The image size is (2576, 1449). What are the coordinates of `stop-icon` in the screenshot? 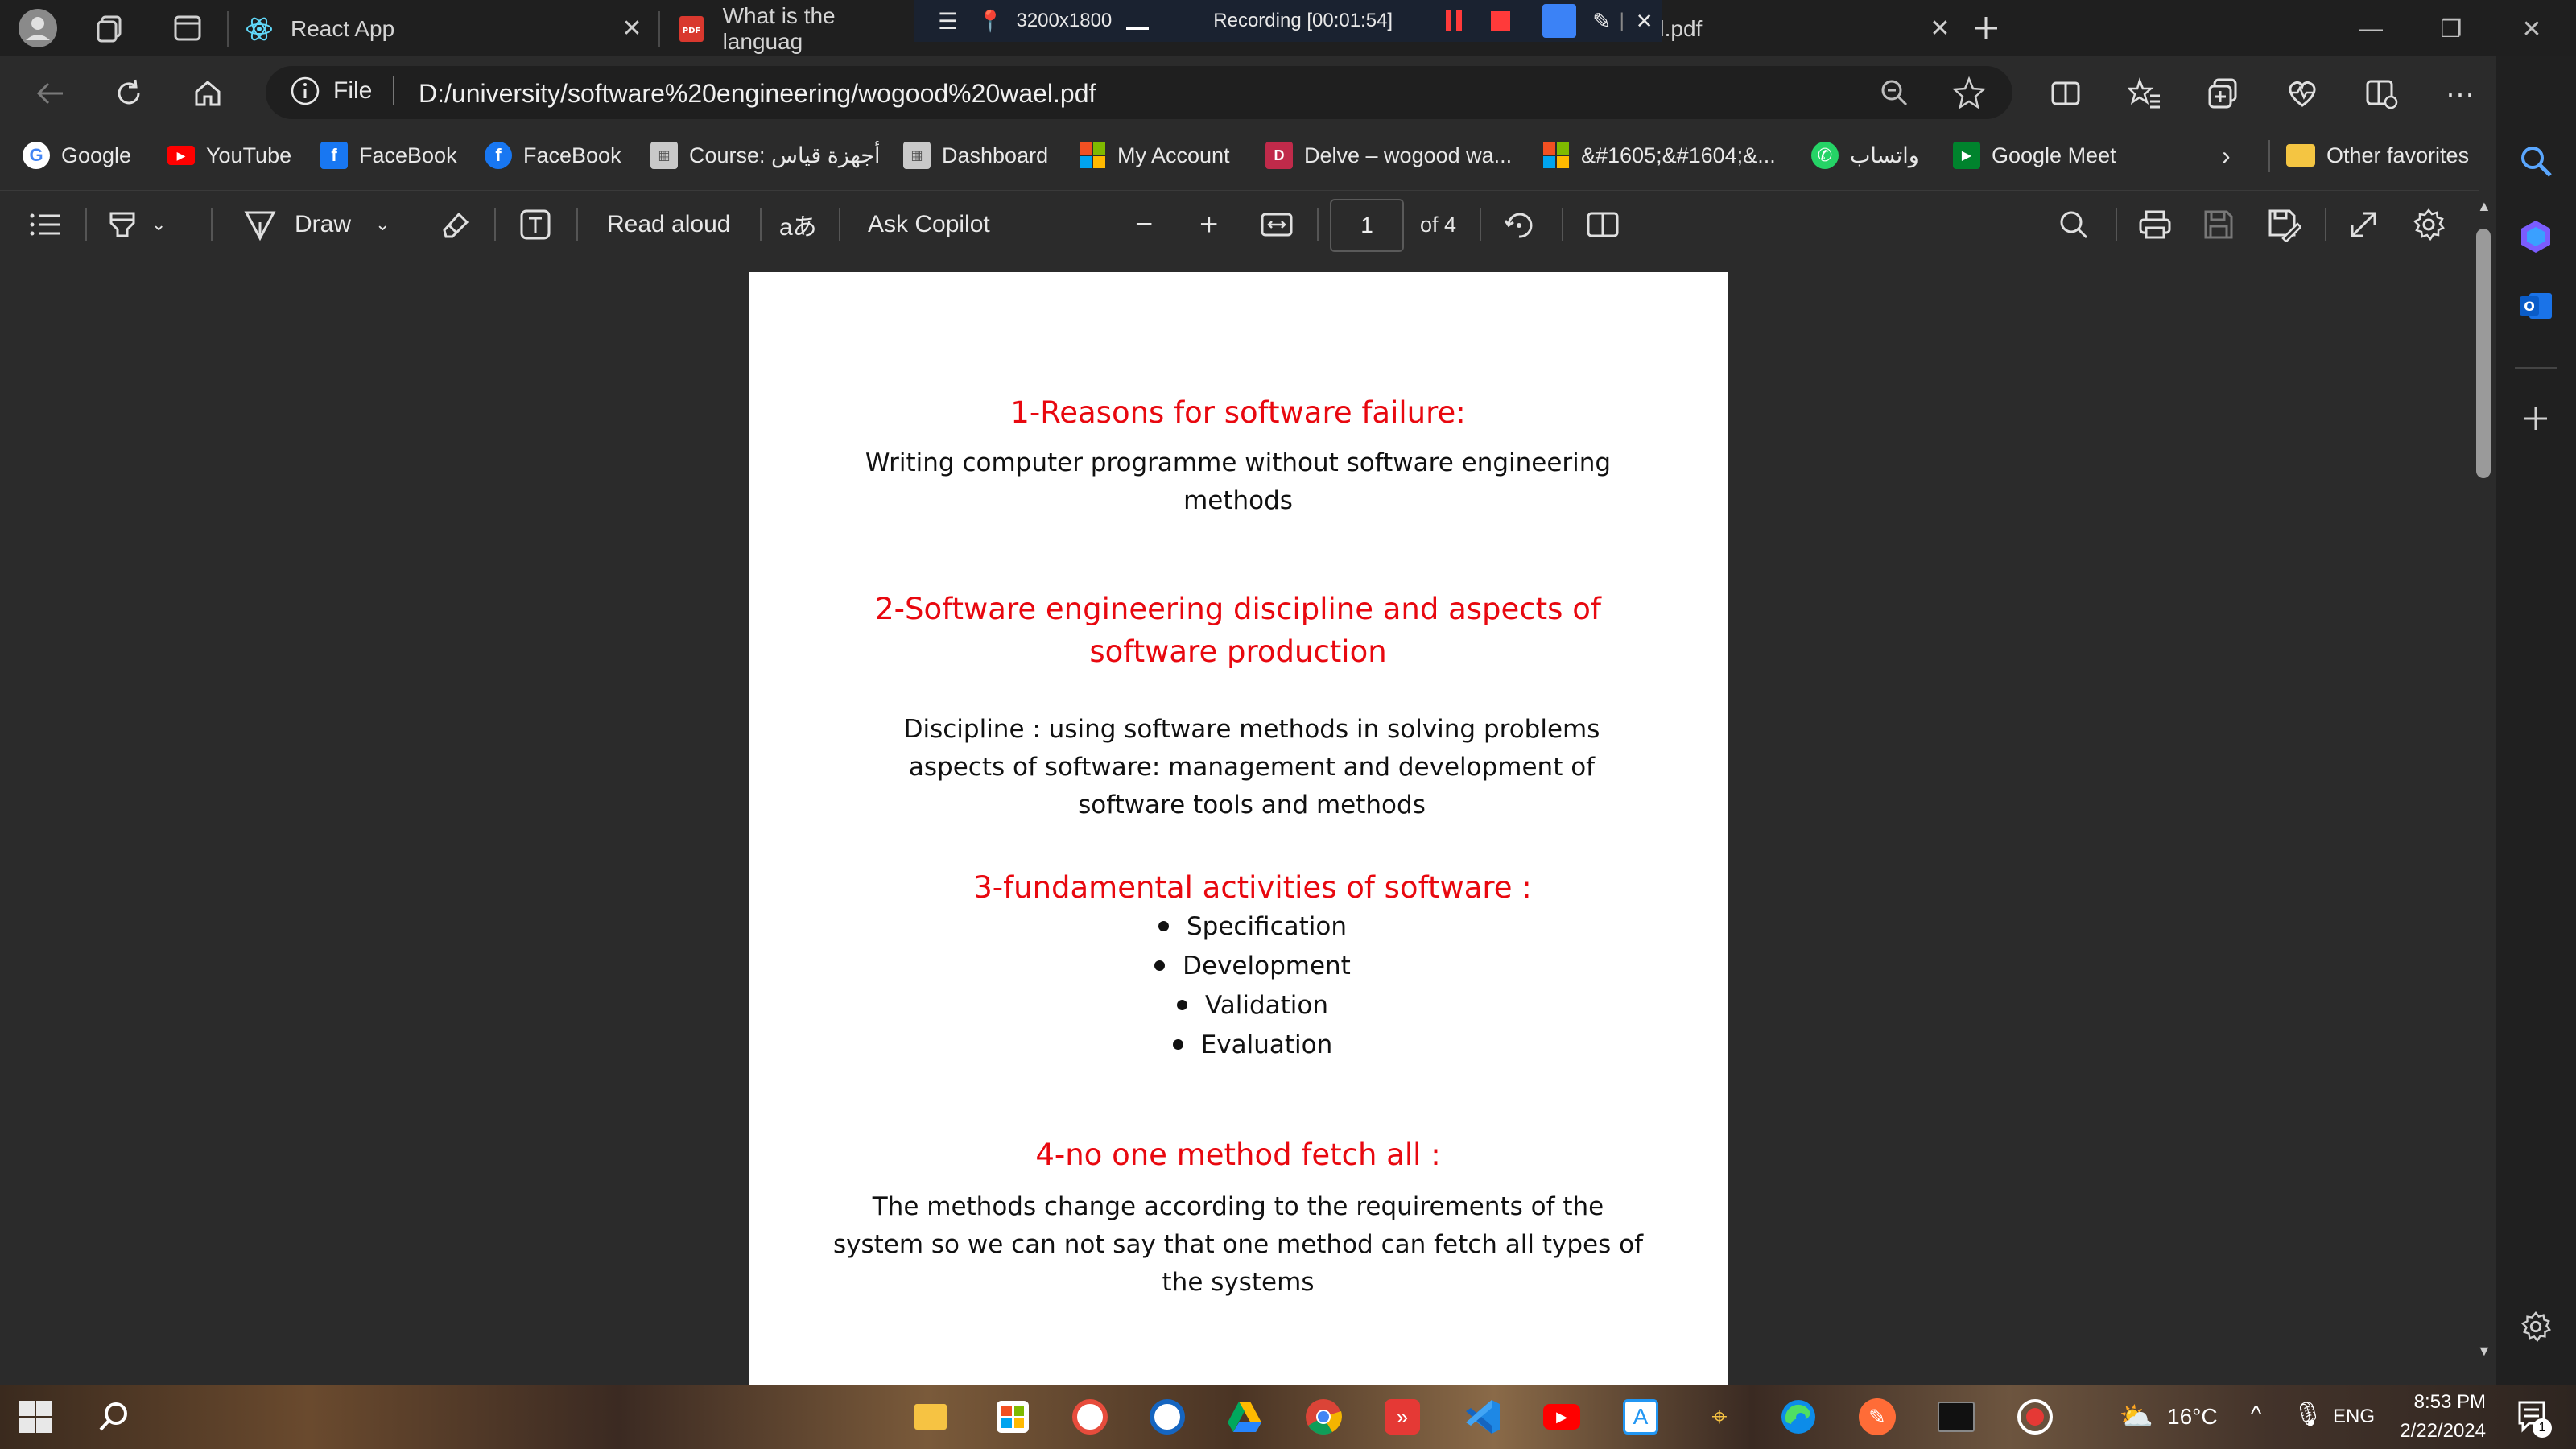 It's located at (1501, 21).